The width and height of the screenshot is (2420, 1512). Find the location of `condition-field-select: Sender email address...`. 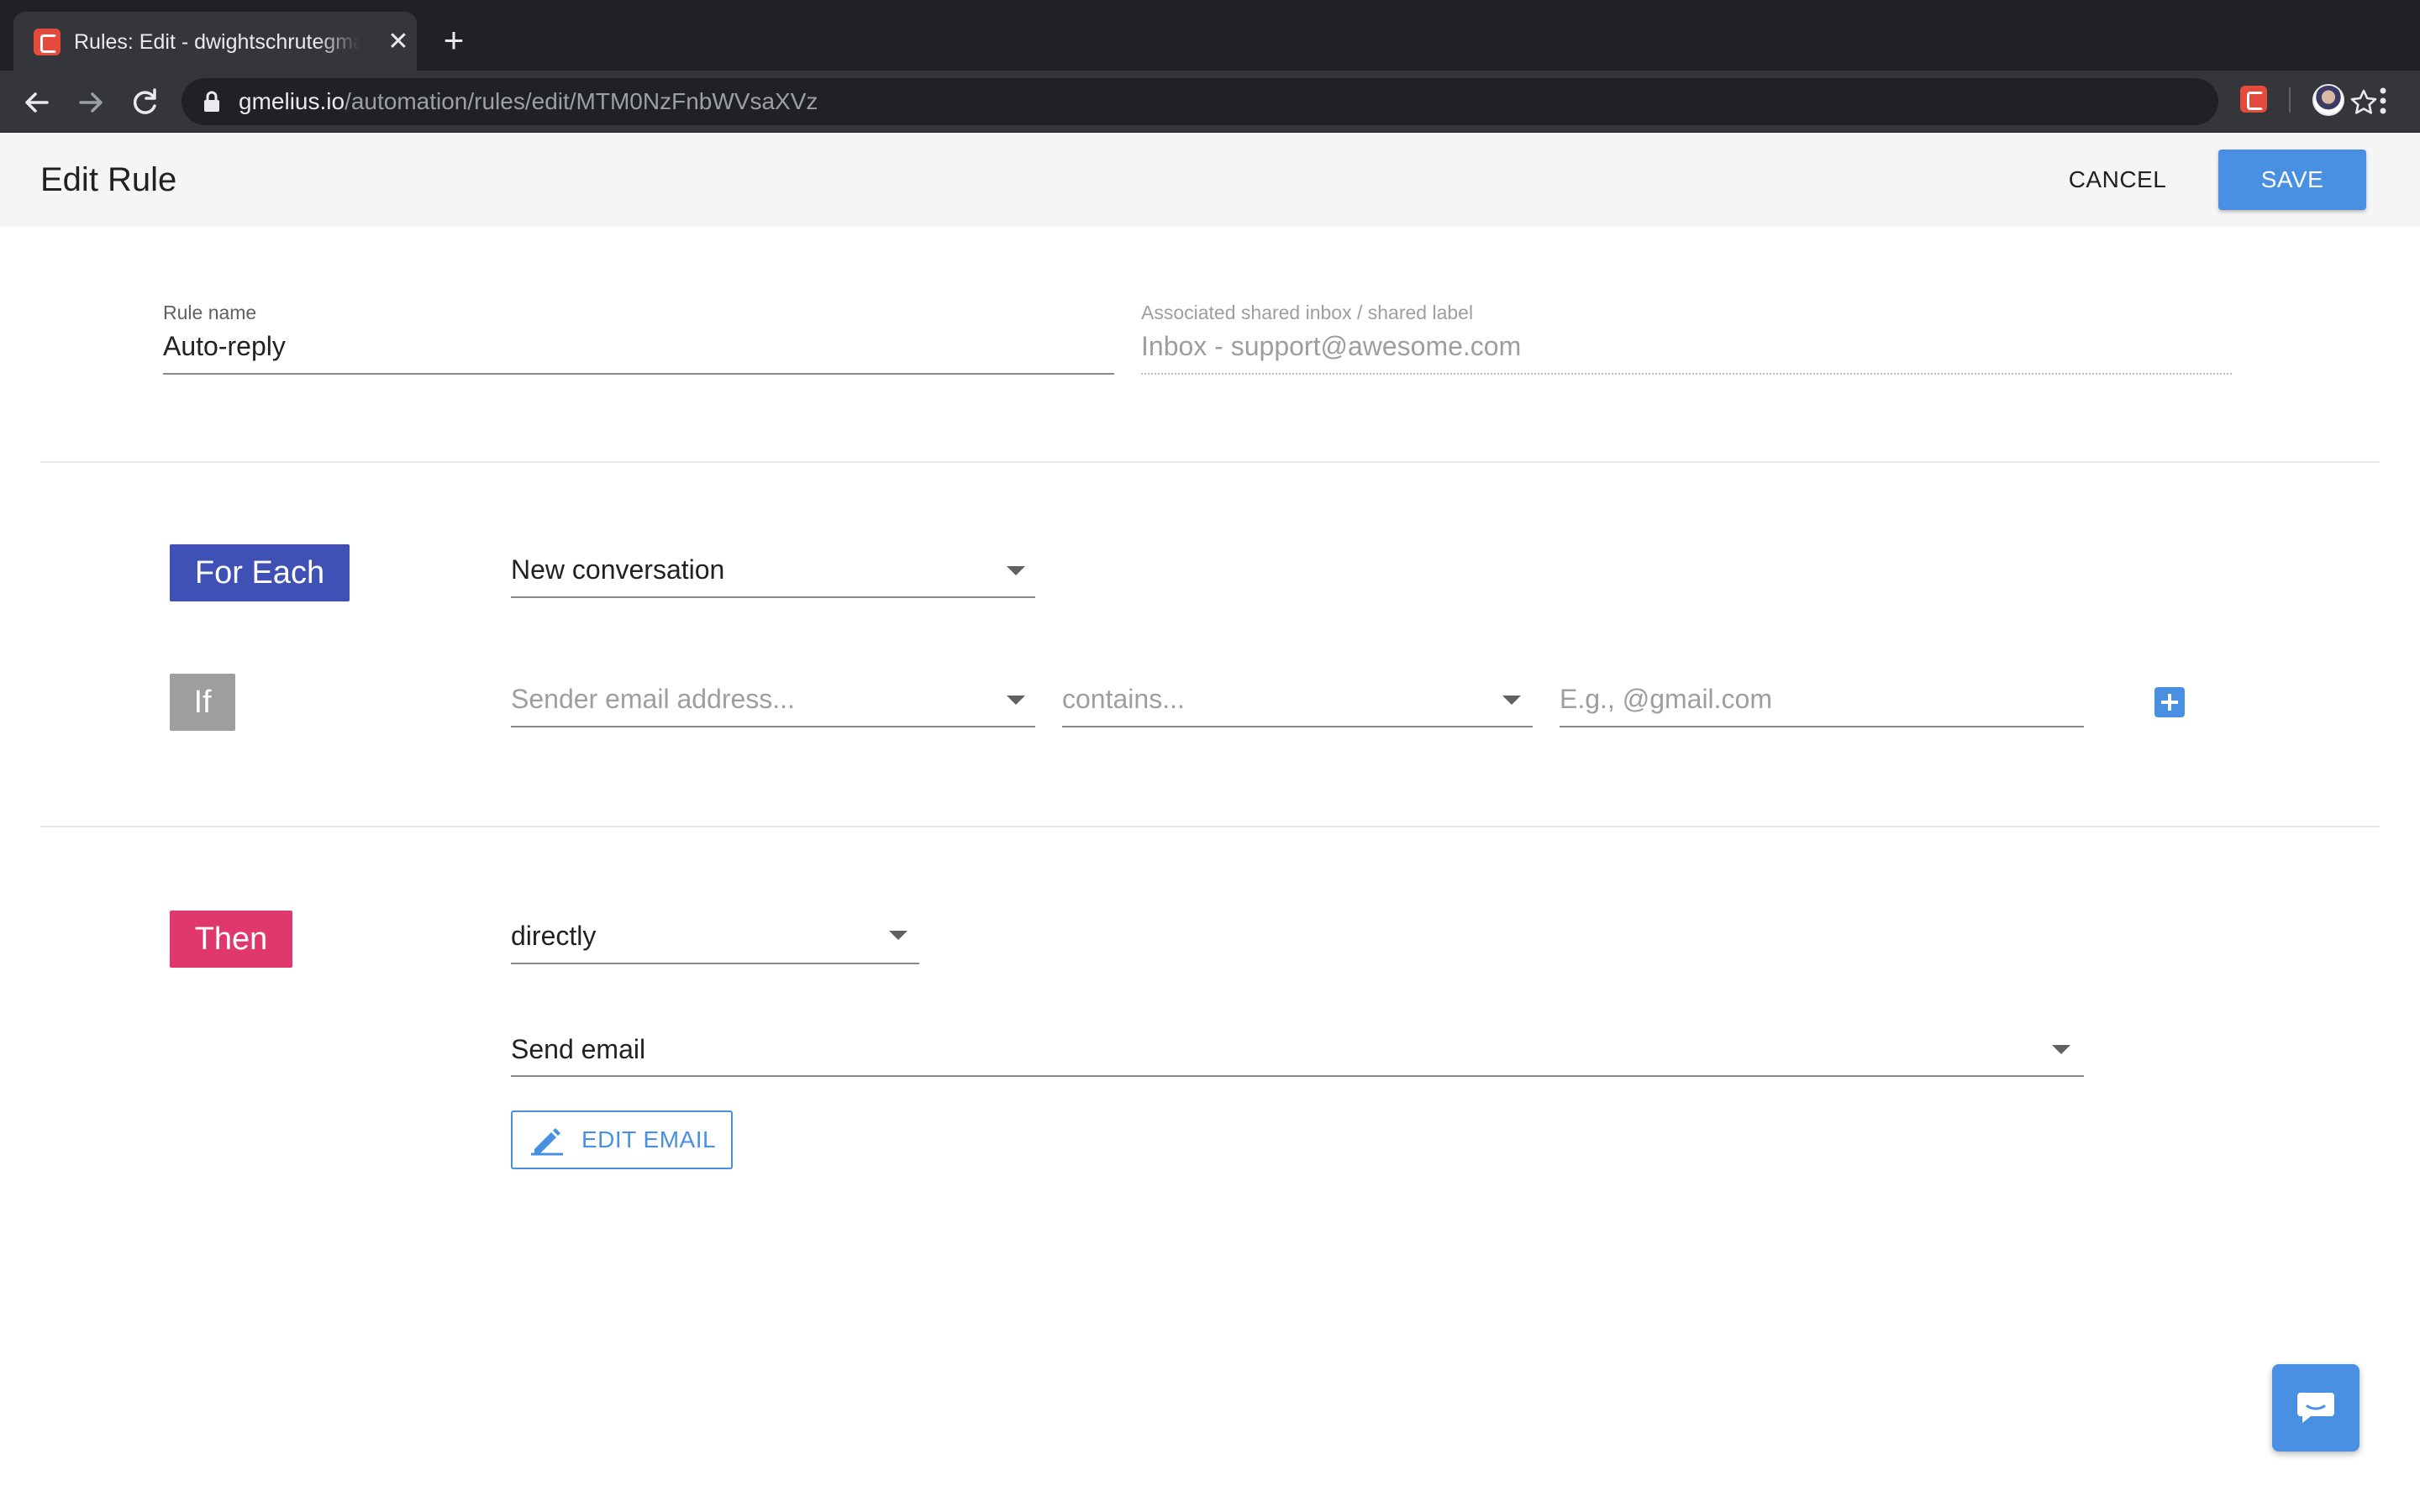

condition-field-select: Sender email address... is located at coordinates (653, 698).